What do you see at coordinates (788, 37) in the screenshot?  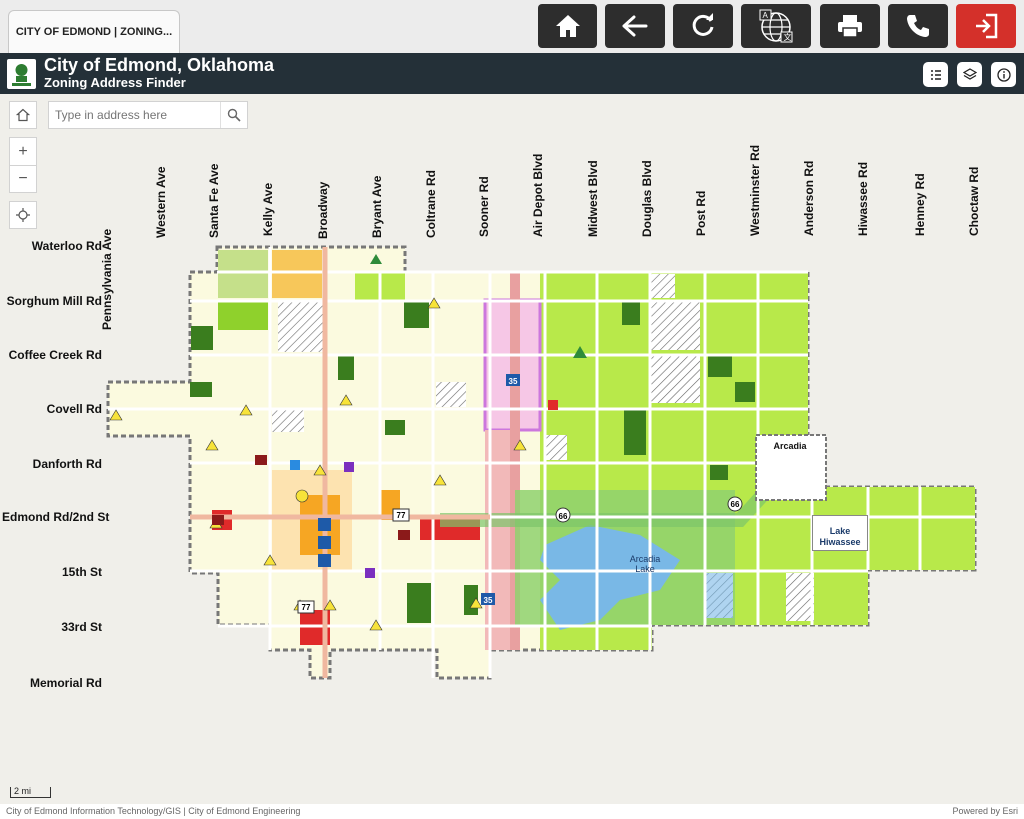 I see `svg-text: 文` at bounding box center [788, 37].